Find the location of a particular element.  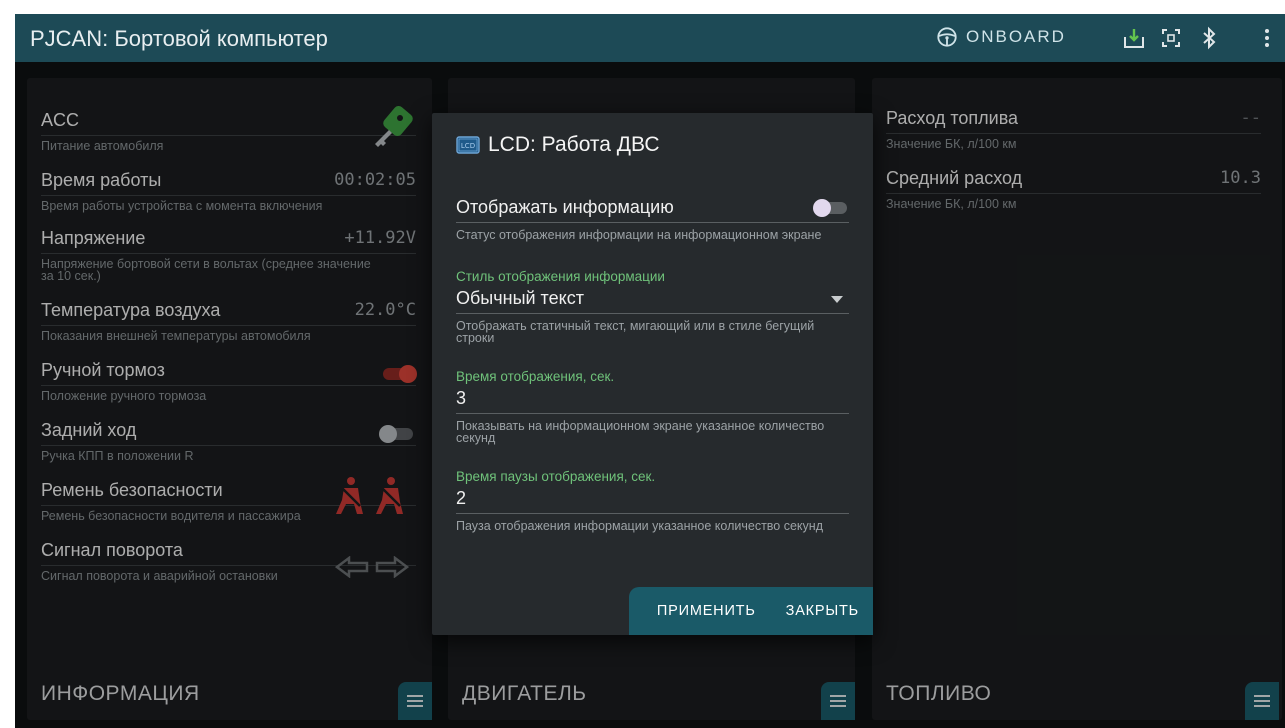

dialog-title: LCD: Работа ДВС is located at coordinates (574, 144).